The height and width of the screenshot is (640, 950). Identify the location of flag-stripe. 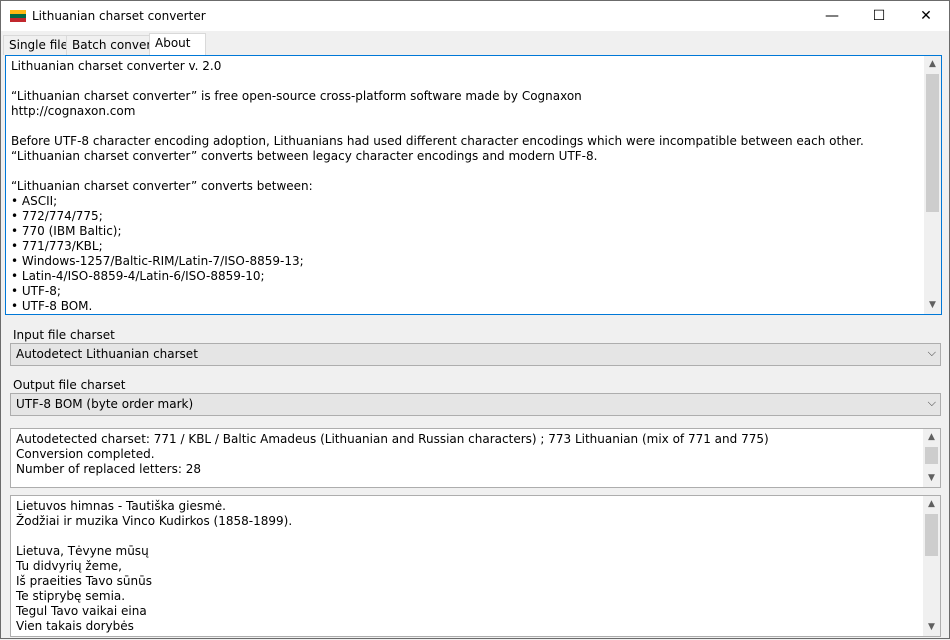
(18, 20).